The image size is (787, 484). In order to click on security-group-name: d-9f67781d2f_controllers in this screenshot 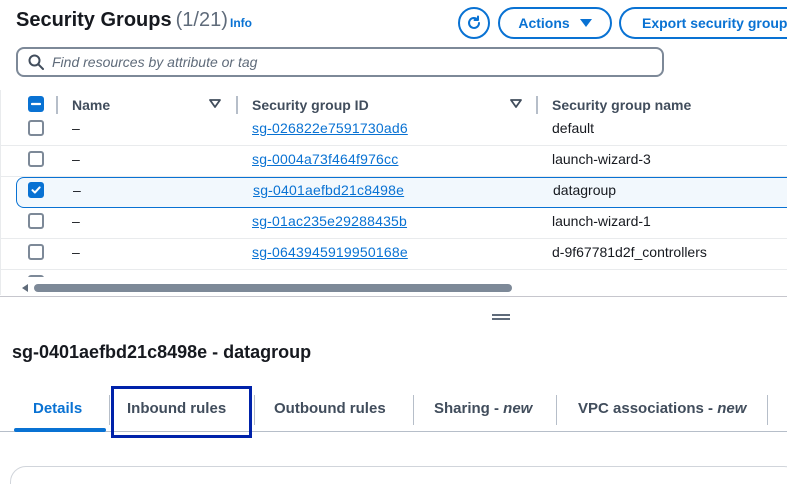, I will do `click(629, 252)`.